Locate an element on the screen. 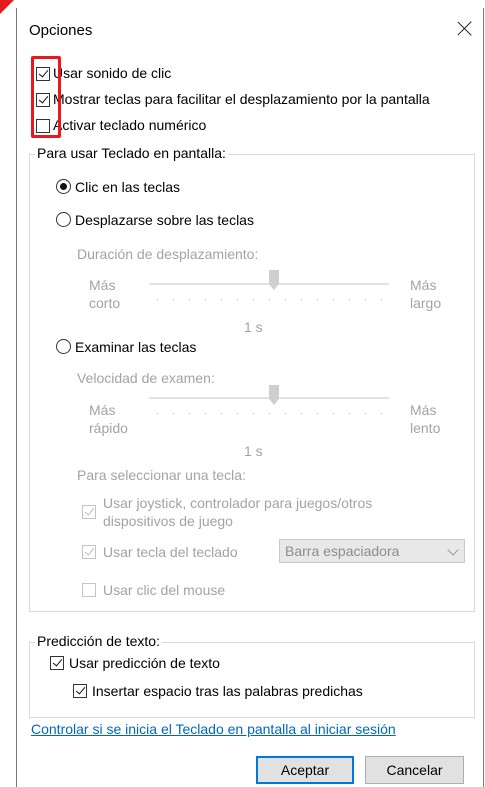 The width and height of the screenshot is (485, 787). keyboard-key-checkbox is located at coordinates (89, 552).